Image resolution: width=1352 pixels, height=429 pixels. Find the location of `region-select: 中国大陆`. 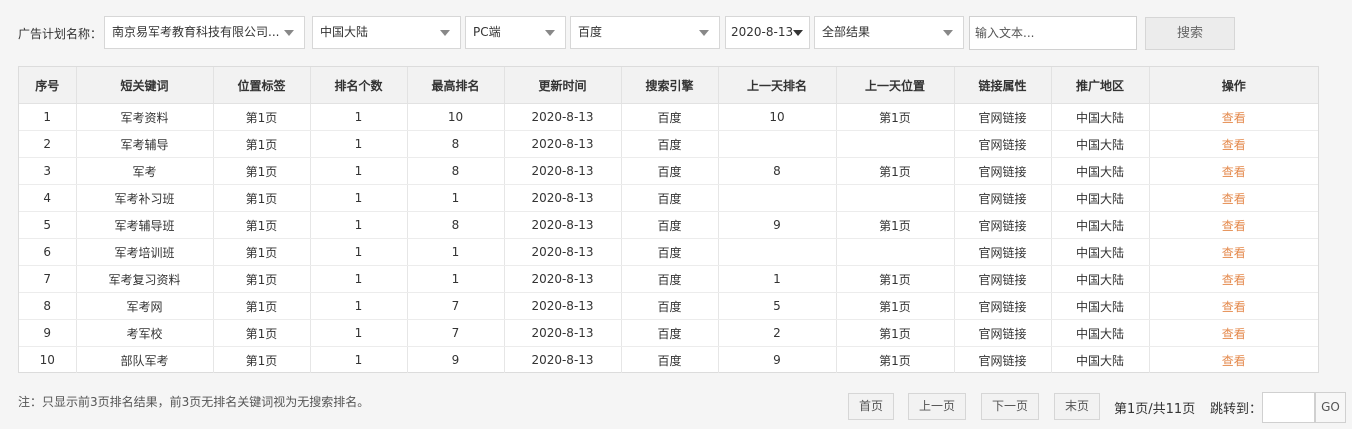

region-select: 中国大陆 is located at coordinates (386, 32).